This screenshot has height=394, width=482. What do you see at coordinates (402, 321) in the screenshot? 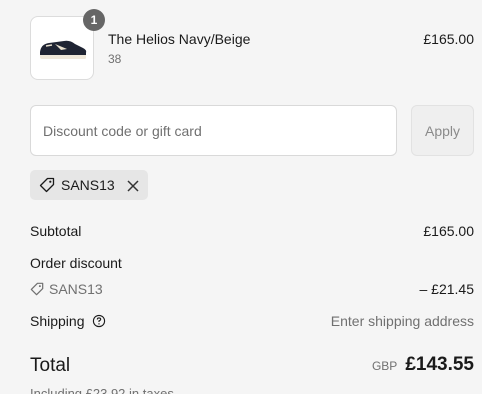
I see `shipping-value: Enter shipping address` at bounding box center [402, 321].